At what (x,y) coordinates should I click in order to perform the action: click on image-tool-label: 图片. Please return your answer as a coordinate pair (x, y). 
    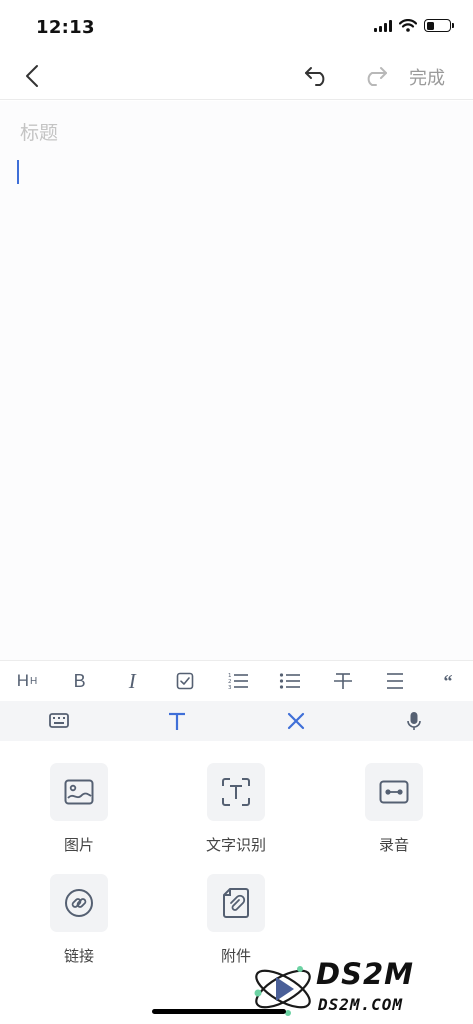
    Looking at the image, I should click on (78, 845).